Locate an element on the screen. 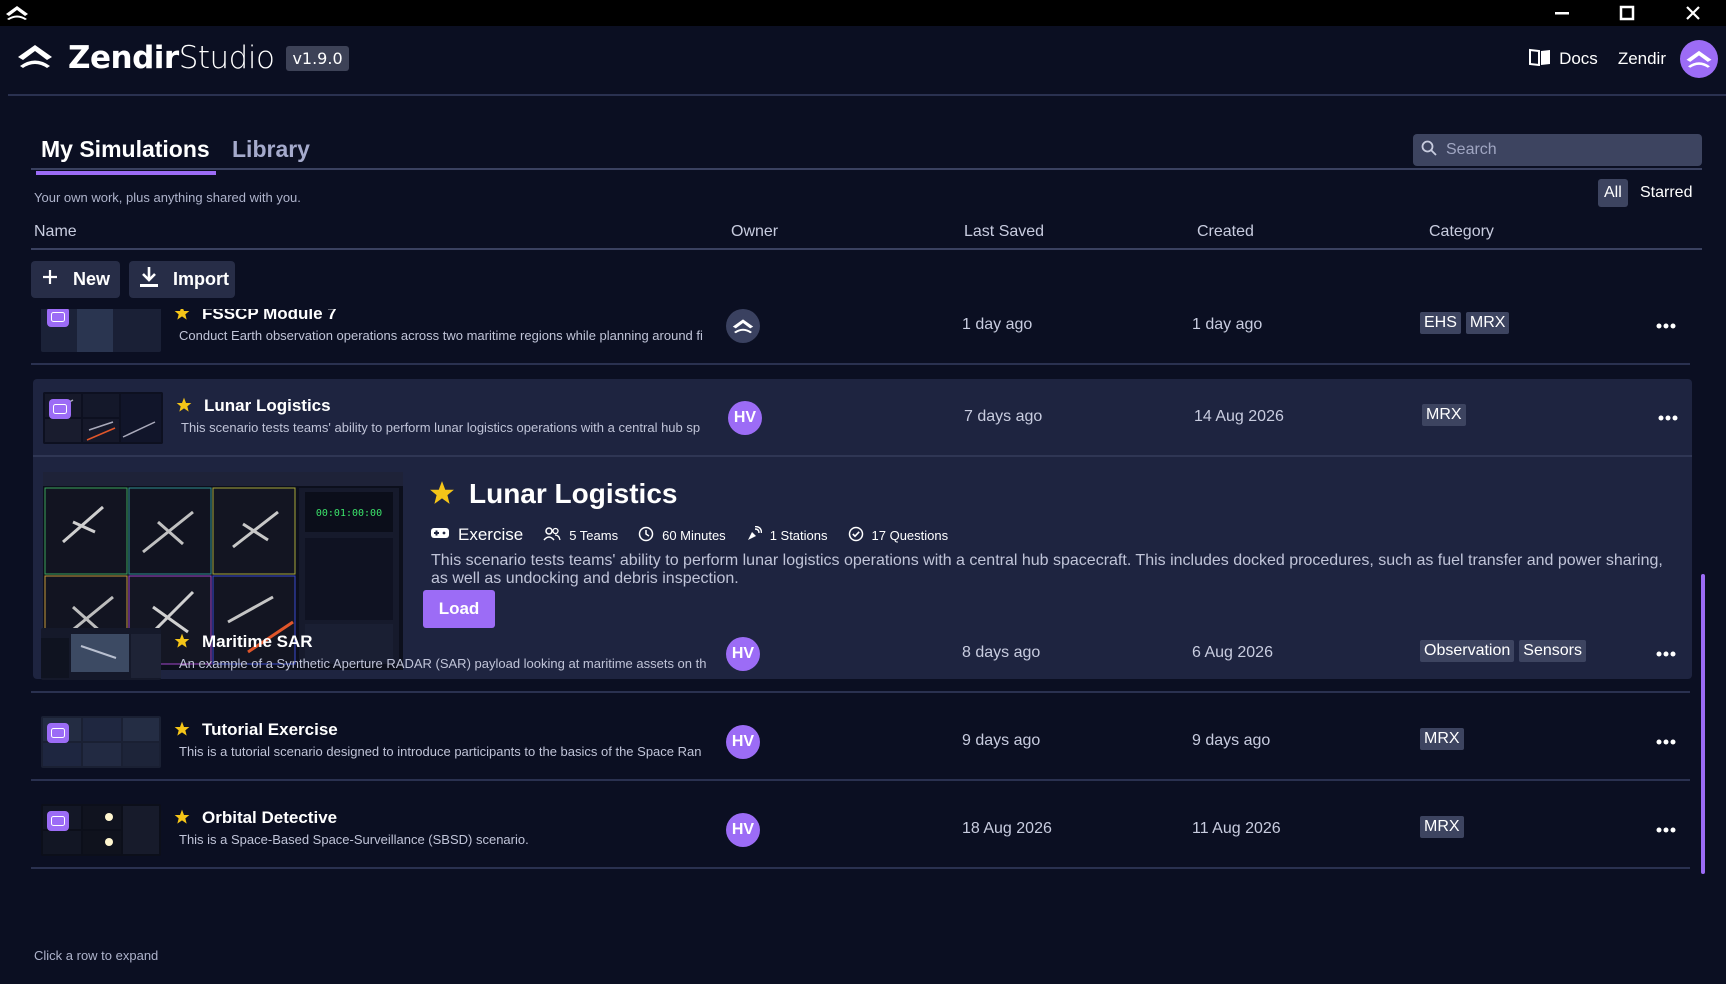  close-button is located at coordinates (1693, 13).